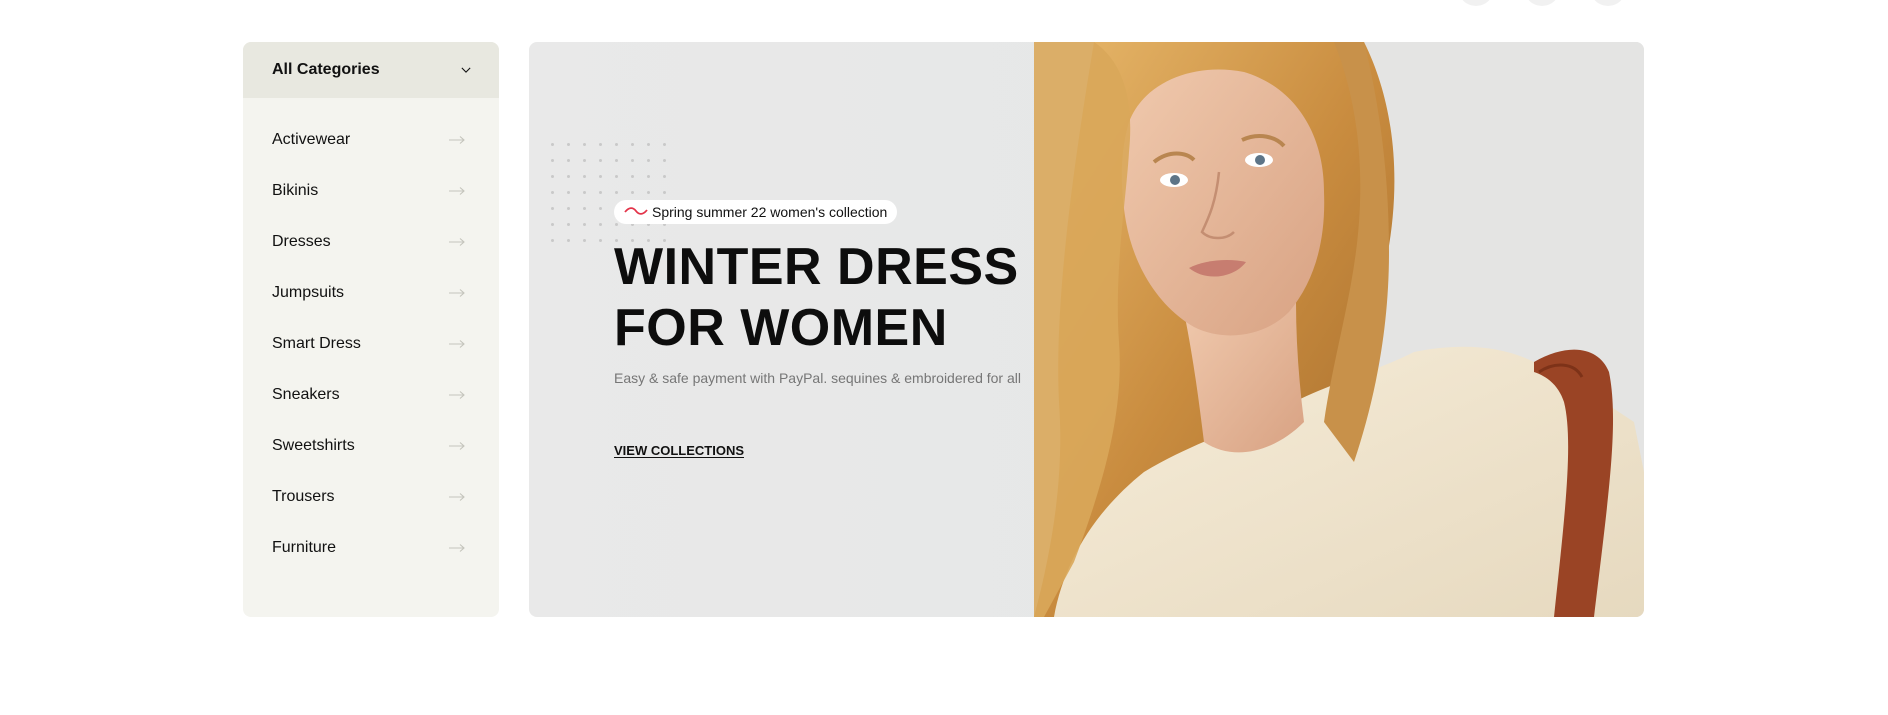 The height and width of the screenshot is (715, 1888). Describe the element at coordinates (371, 496) in the screenshot. I see `sidebar-item-trousers: Trousers` at that location.